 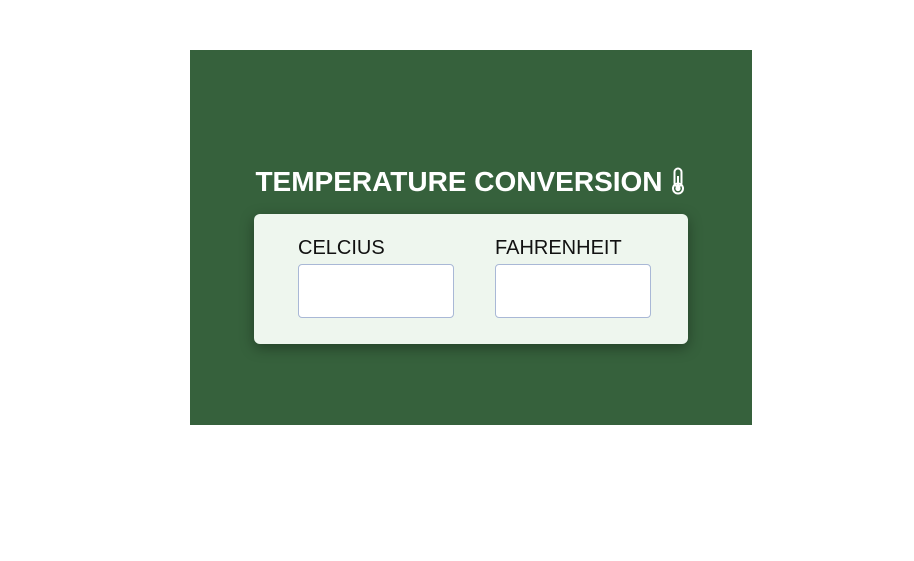 I want to click on page-title: TEMPERATURE CONVERSION, so click(x=471, y=182).